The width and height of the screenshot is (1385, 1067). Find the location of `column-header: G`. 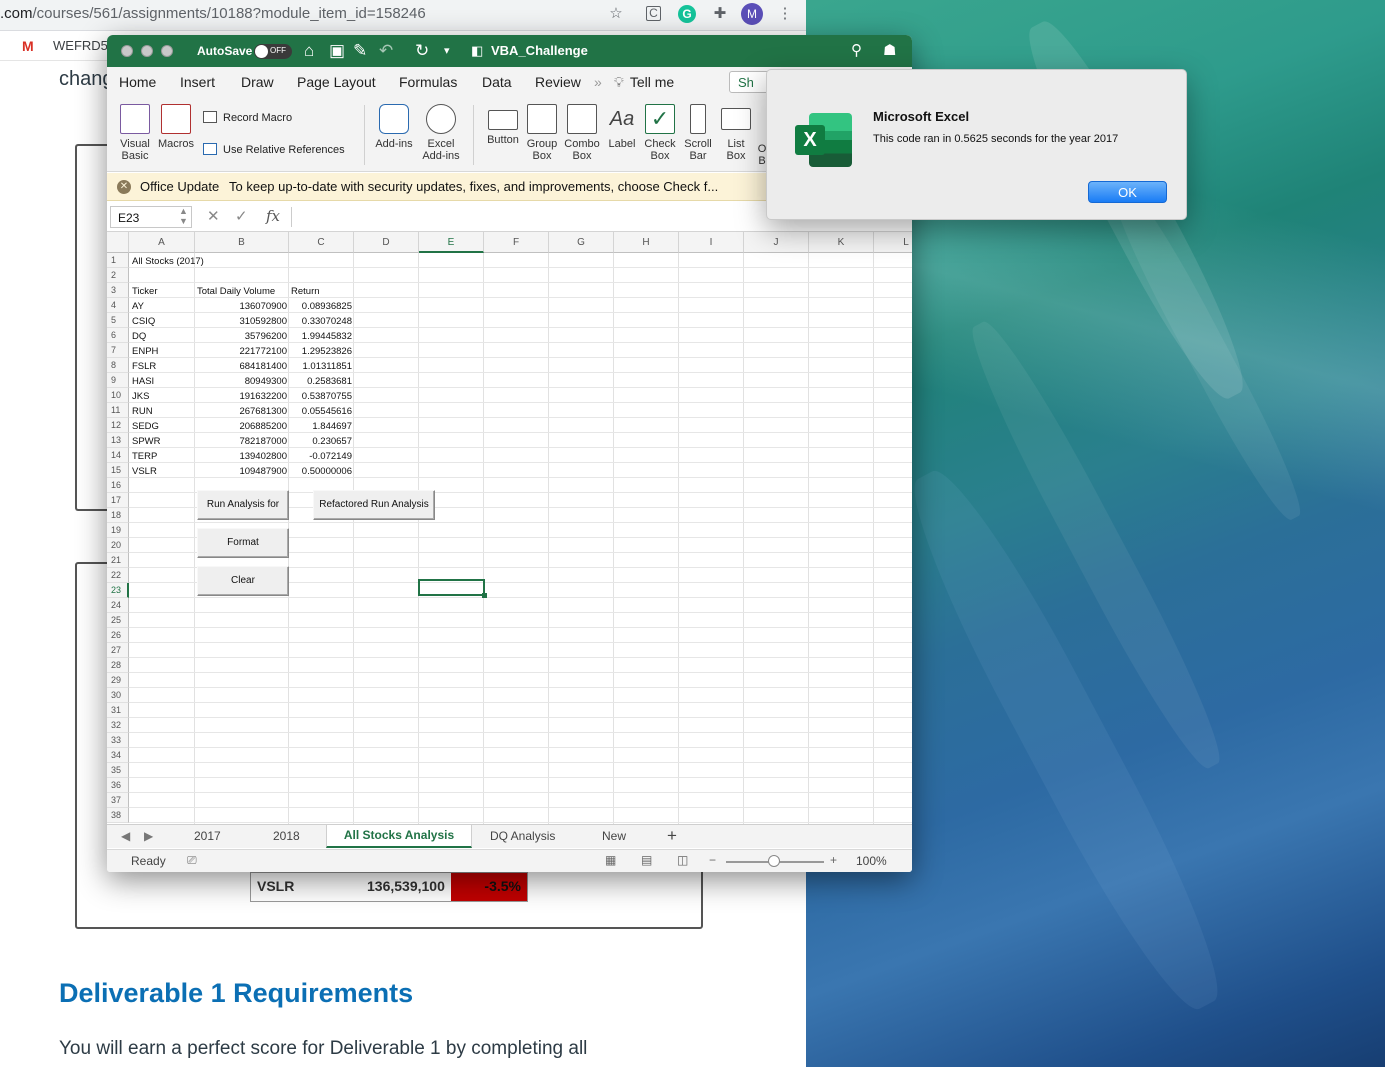

column-header: G is located at coordinates (581, 242).